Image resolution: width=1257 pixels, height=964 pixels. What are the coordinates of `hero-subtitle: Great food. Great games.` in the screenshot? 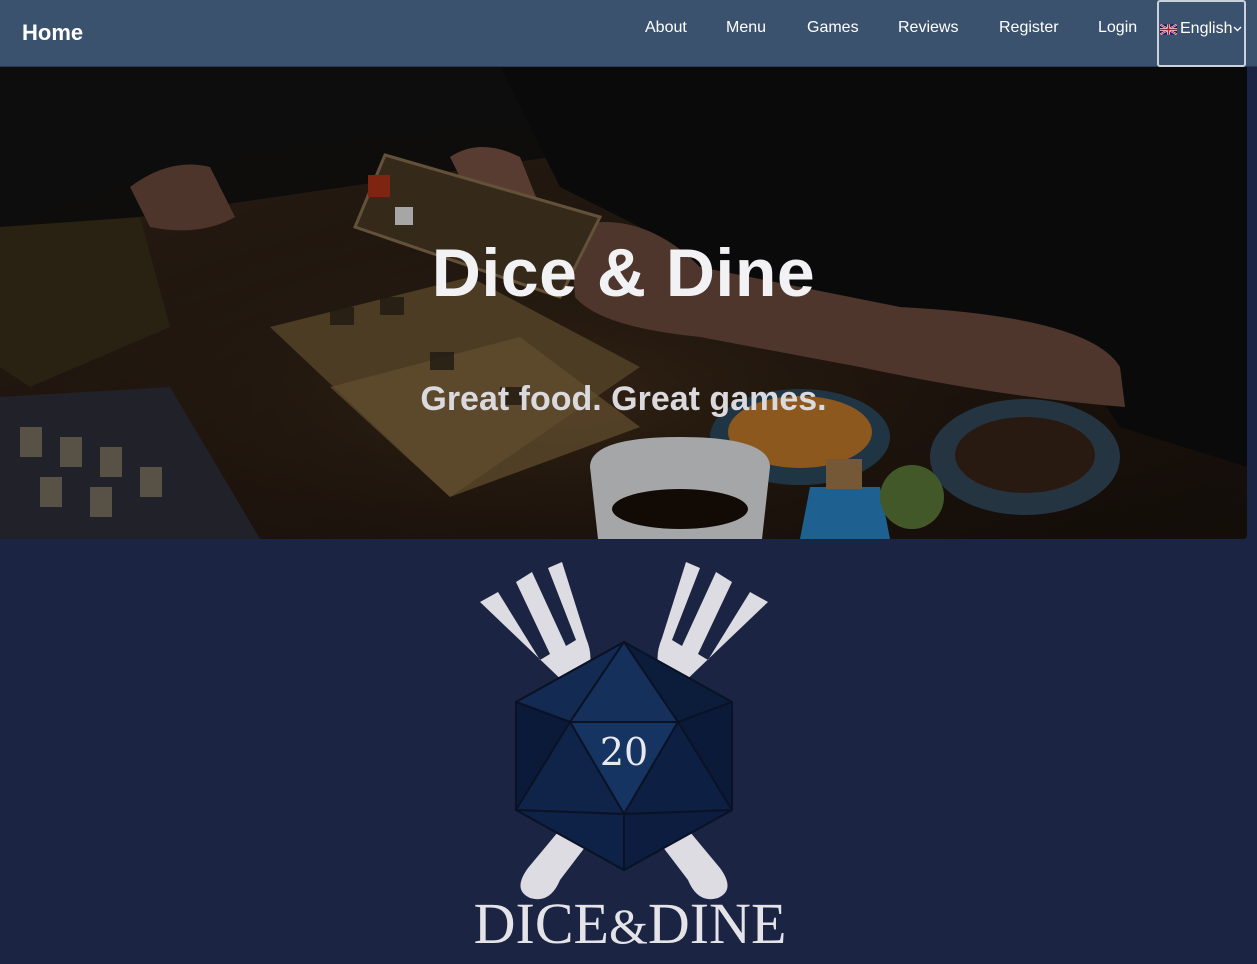 It's located at (623, 399).